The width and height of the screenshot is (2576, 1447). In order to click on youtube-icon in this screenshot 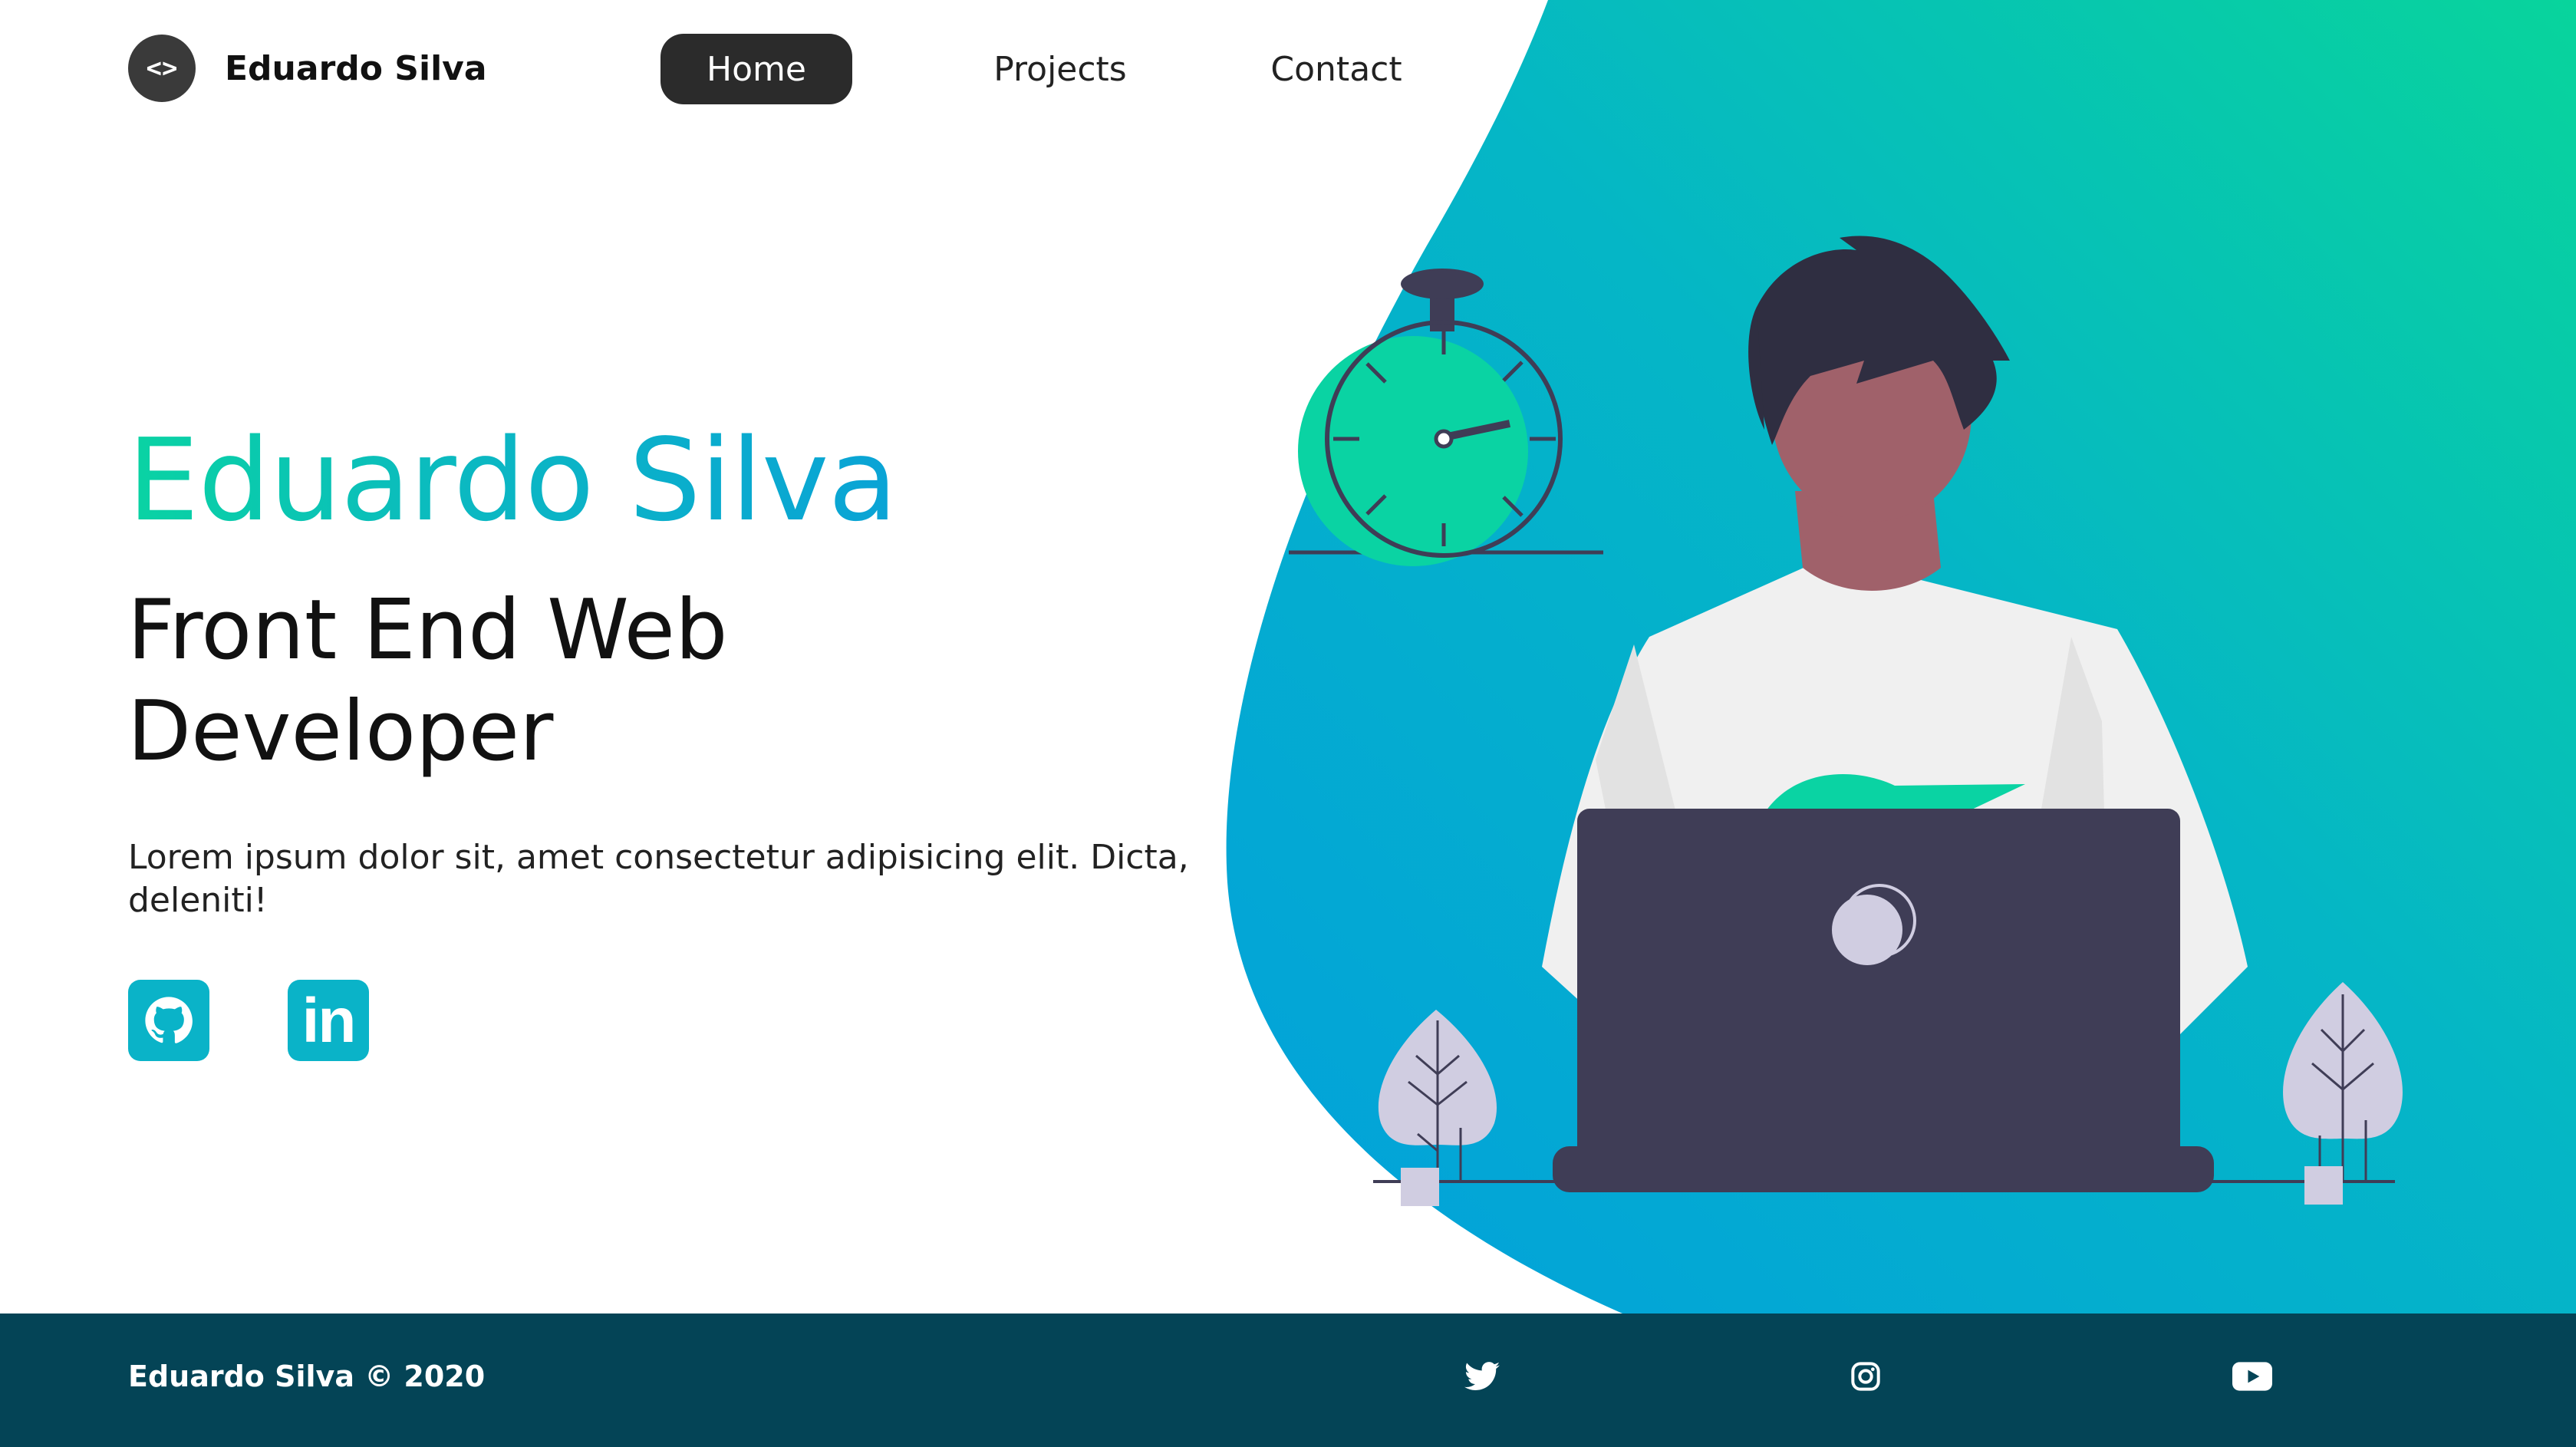, I will do `click(2252, 1376)`.